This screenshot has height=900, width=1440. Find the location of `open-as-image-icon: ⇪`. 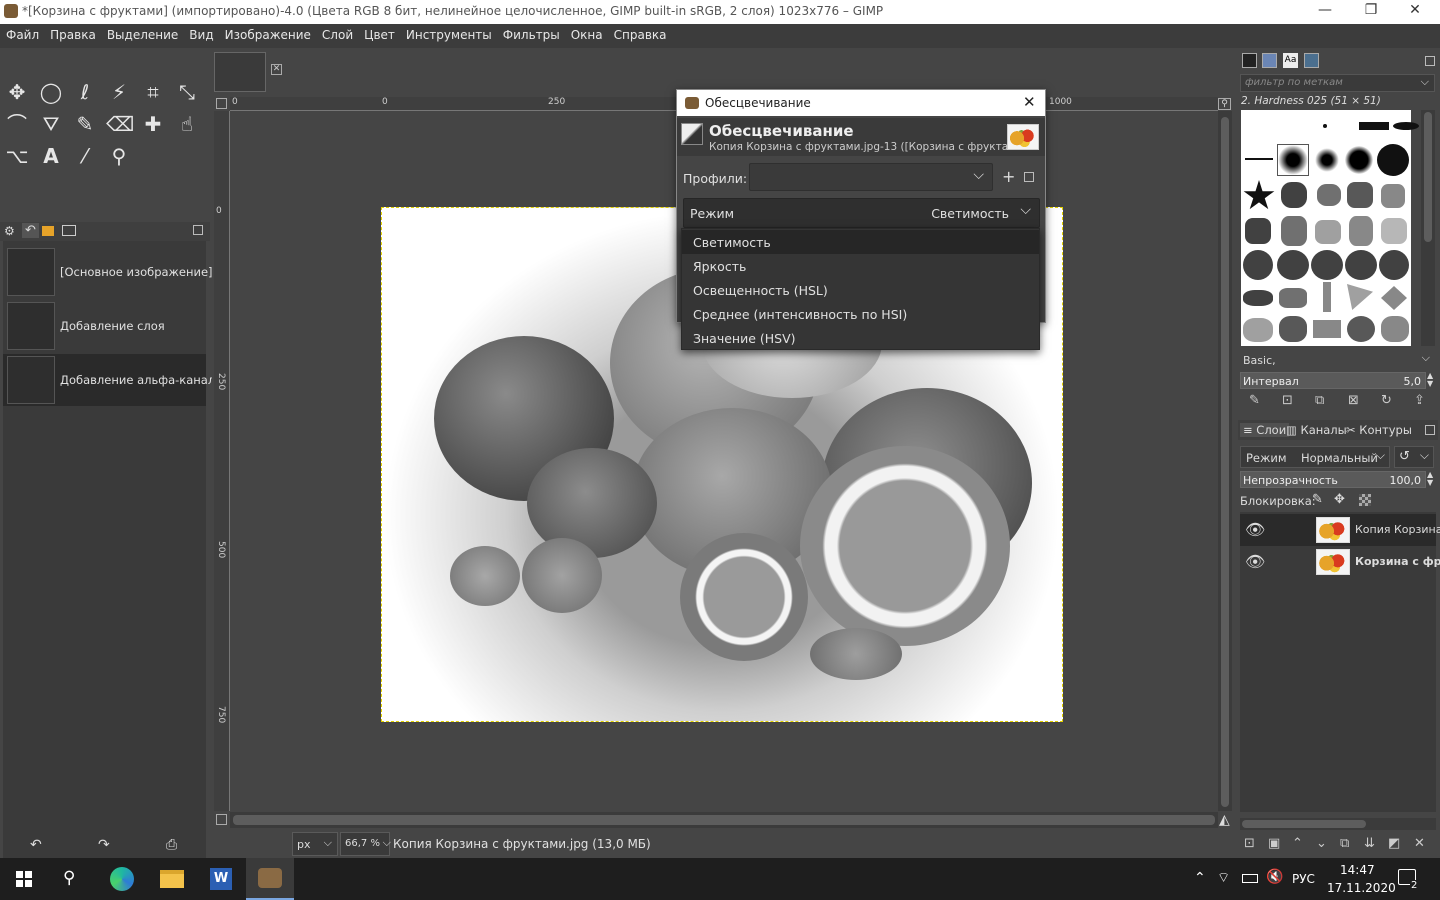

open-as-image-icon: ⇪ is located at coordinates (1419, 400).